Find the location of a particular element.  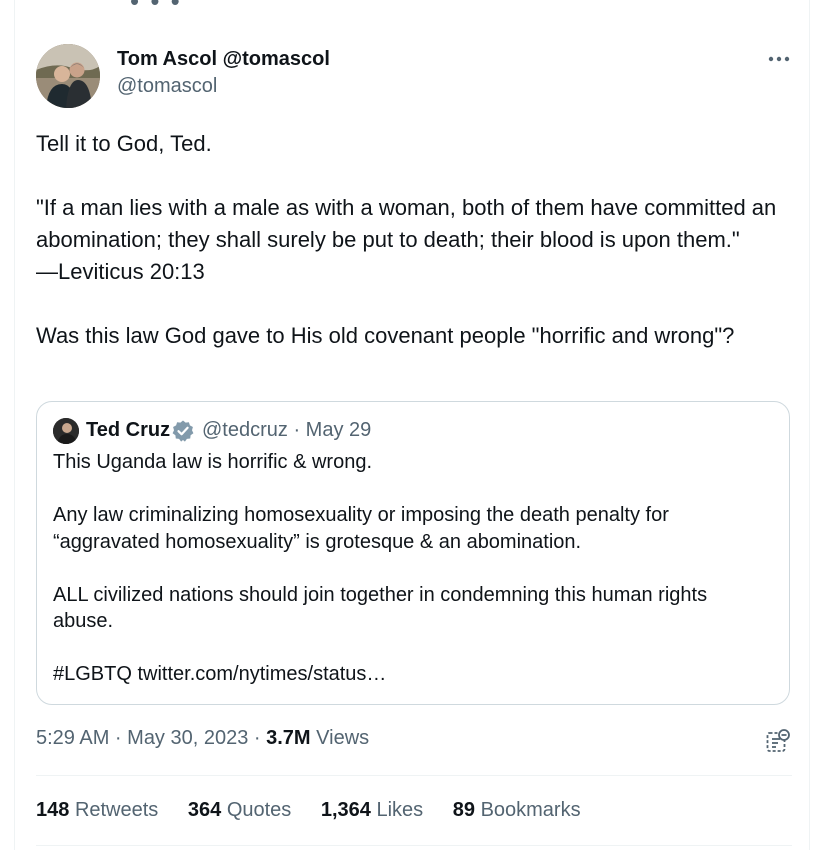

more-options-icon is located at coordinates (779, 59).